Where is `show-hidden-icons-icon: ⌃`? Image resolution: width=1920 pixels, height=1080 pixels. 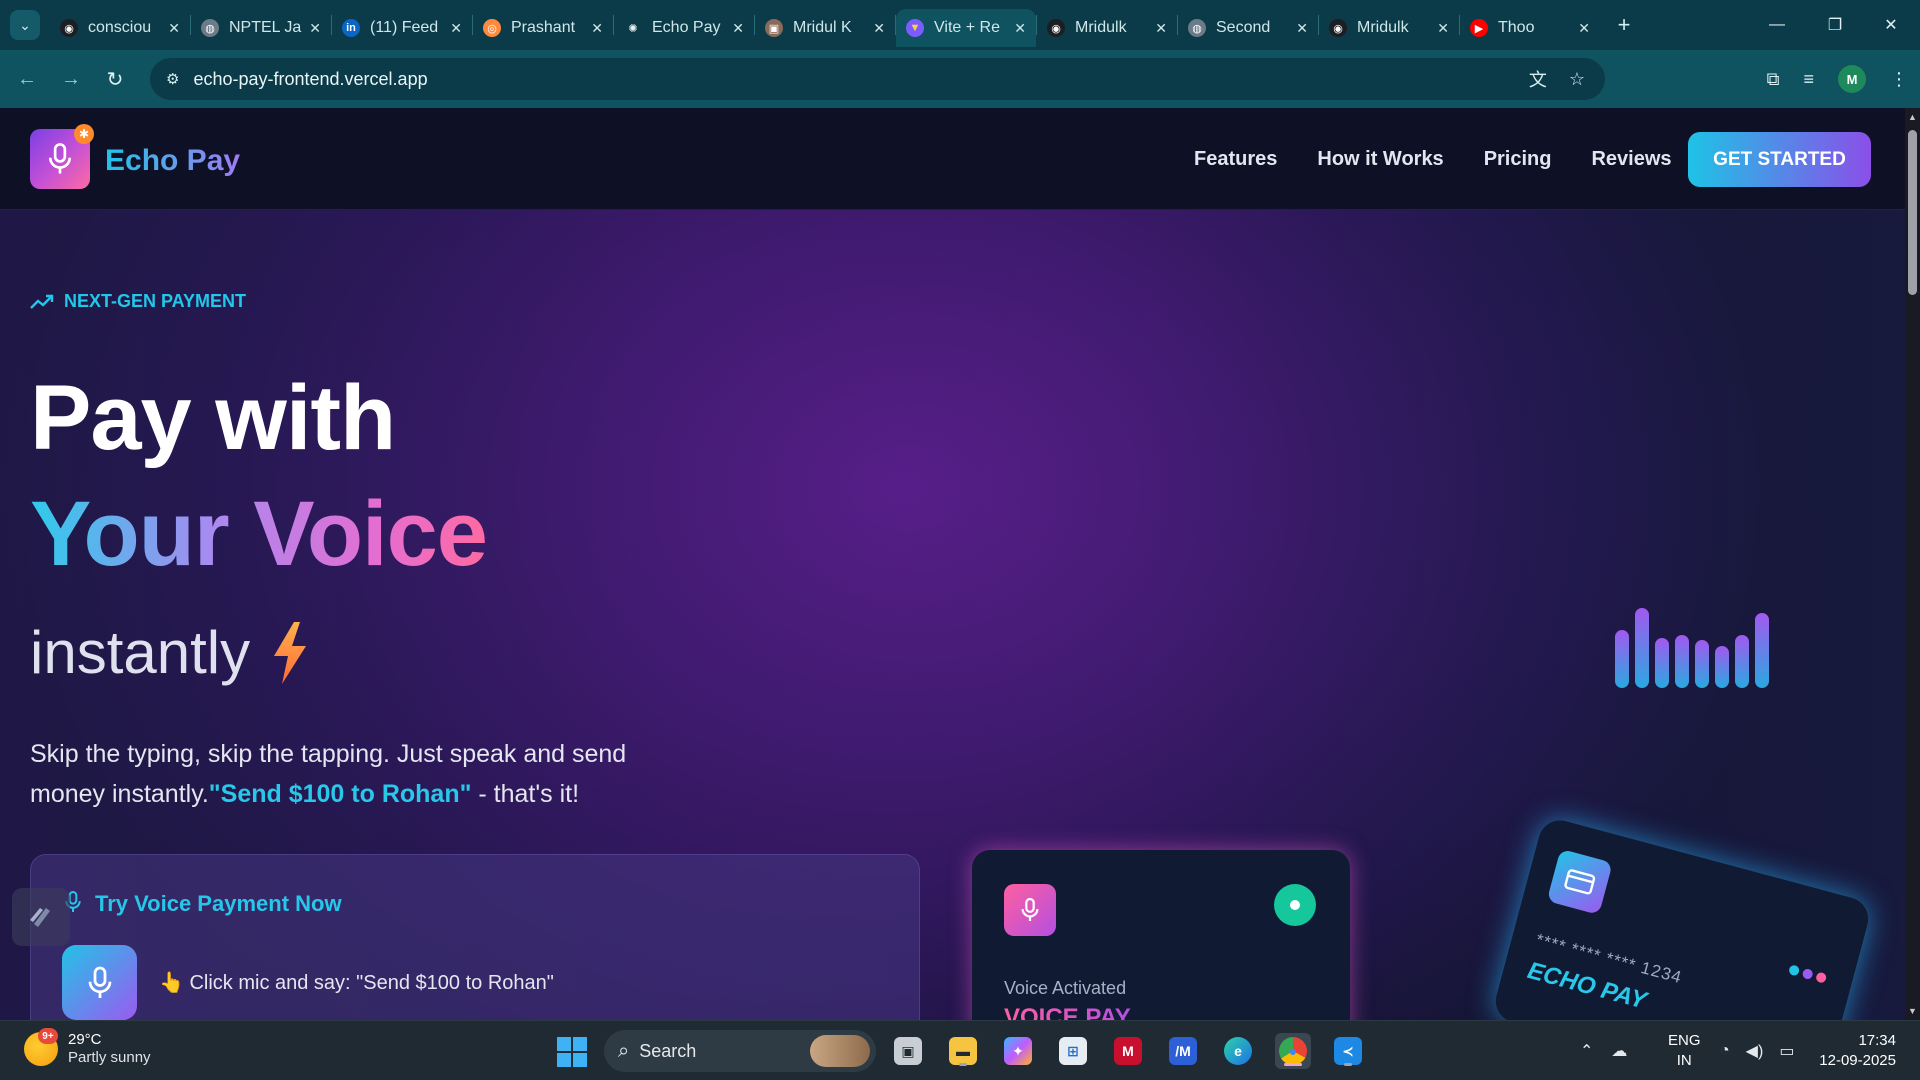 show-hidden-icons-icon: ⌃ is located at coordinates (1586, 1051).